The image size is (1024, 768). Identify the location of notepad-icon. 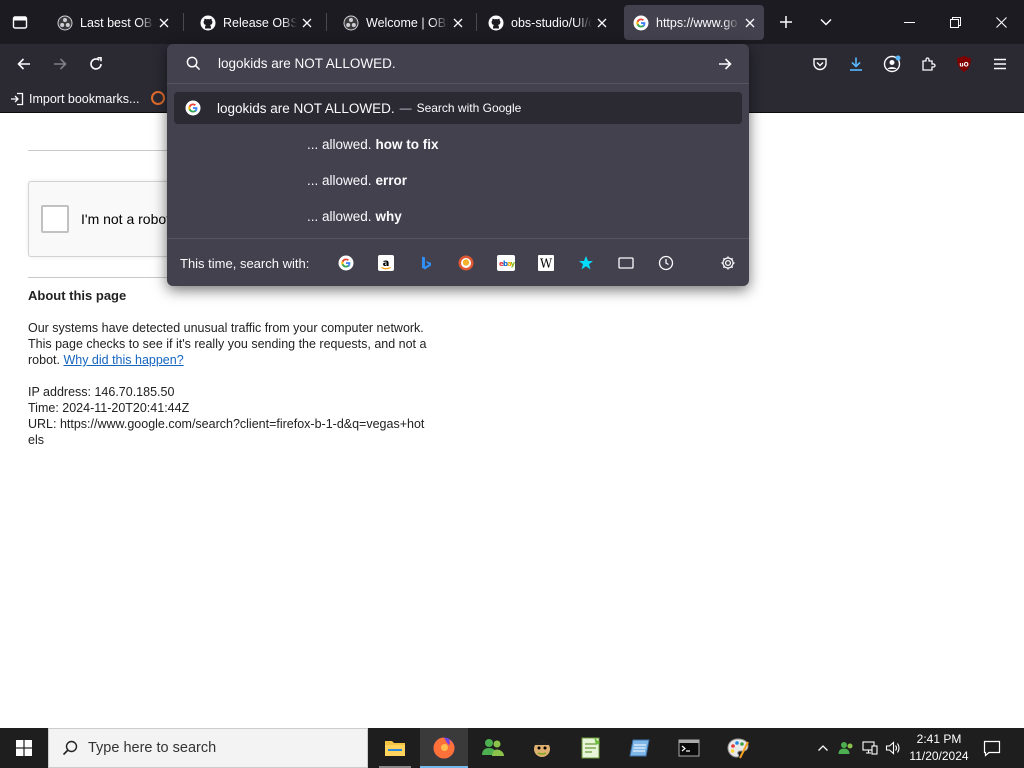
(590, 748).